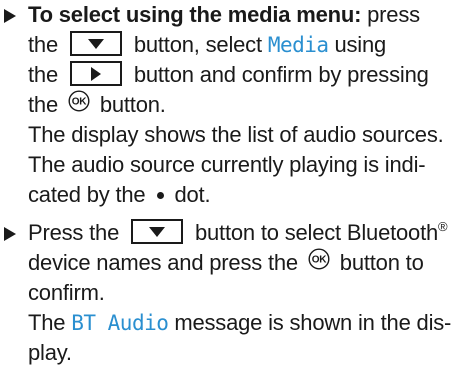 The width and height of the screenshot is (470, 368). Describe the element at coordinates (298, 45) in the screenshot. I see `display-text-media: Media` at that location.